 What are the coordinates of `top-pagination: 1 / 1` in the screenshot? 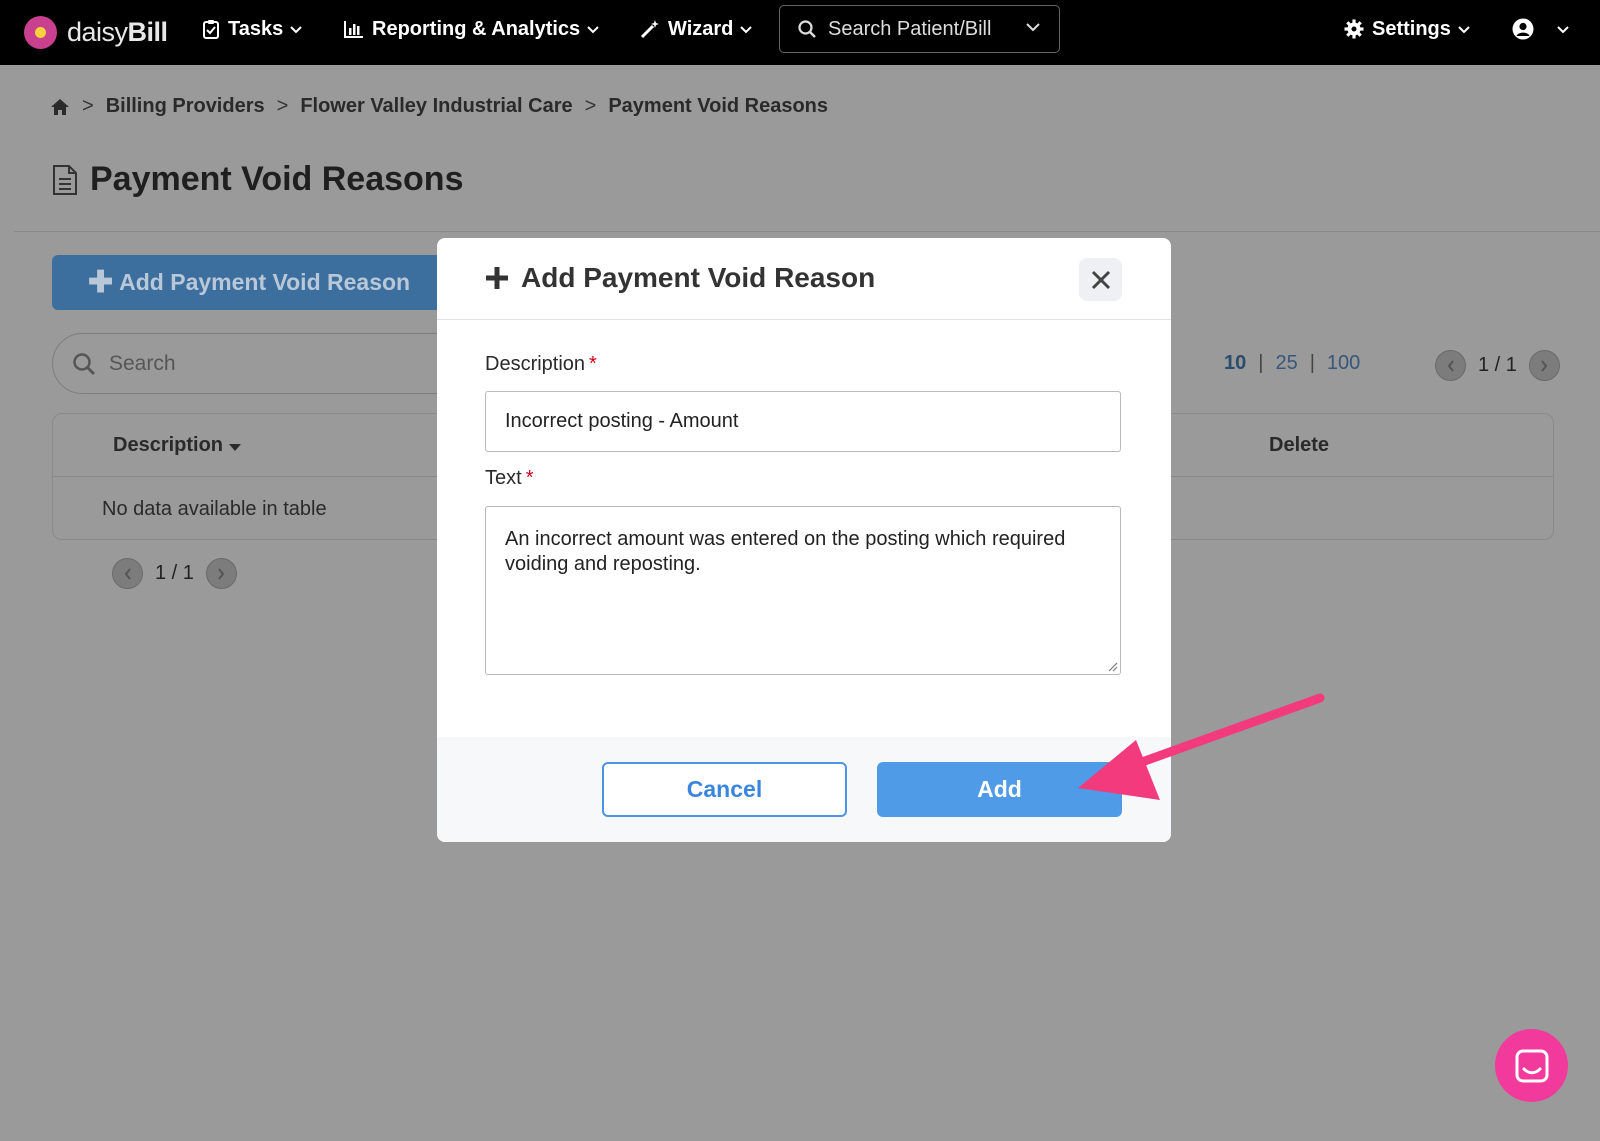 It's located at (1497, 365).